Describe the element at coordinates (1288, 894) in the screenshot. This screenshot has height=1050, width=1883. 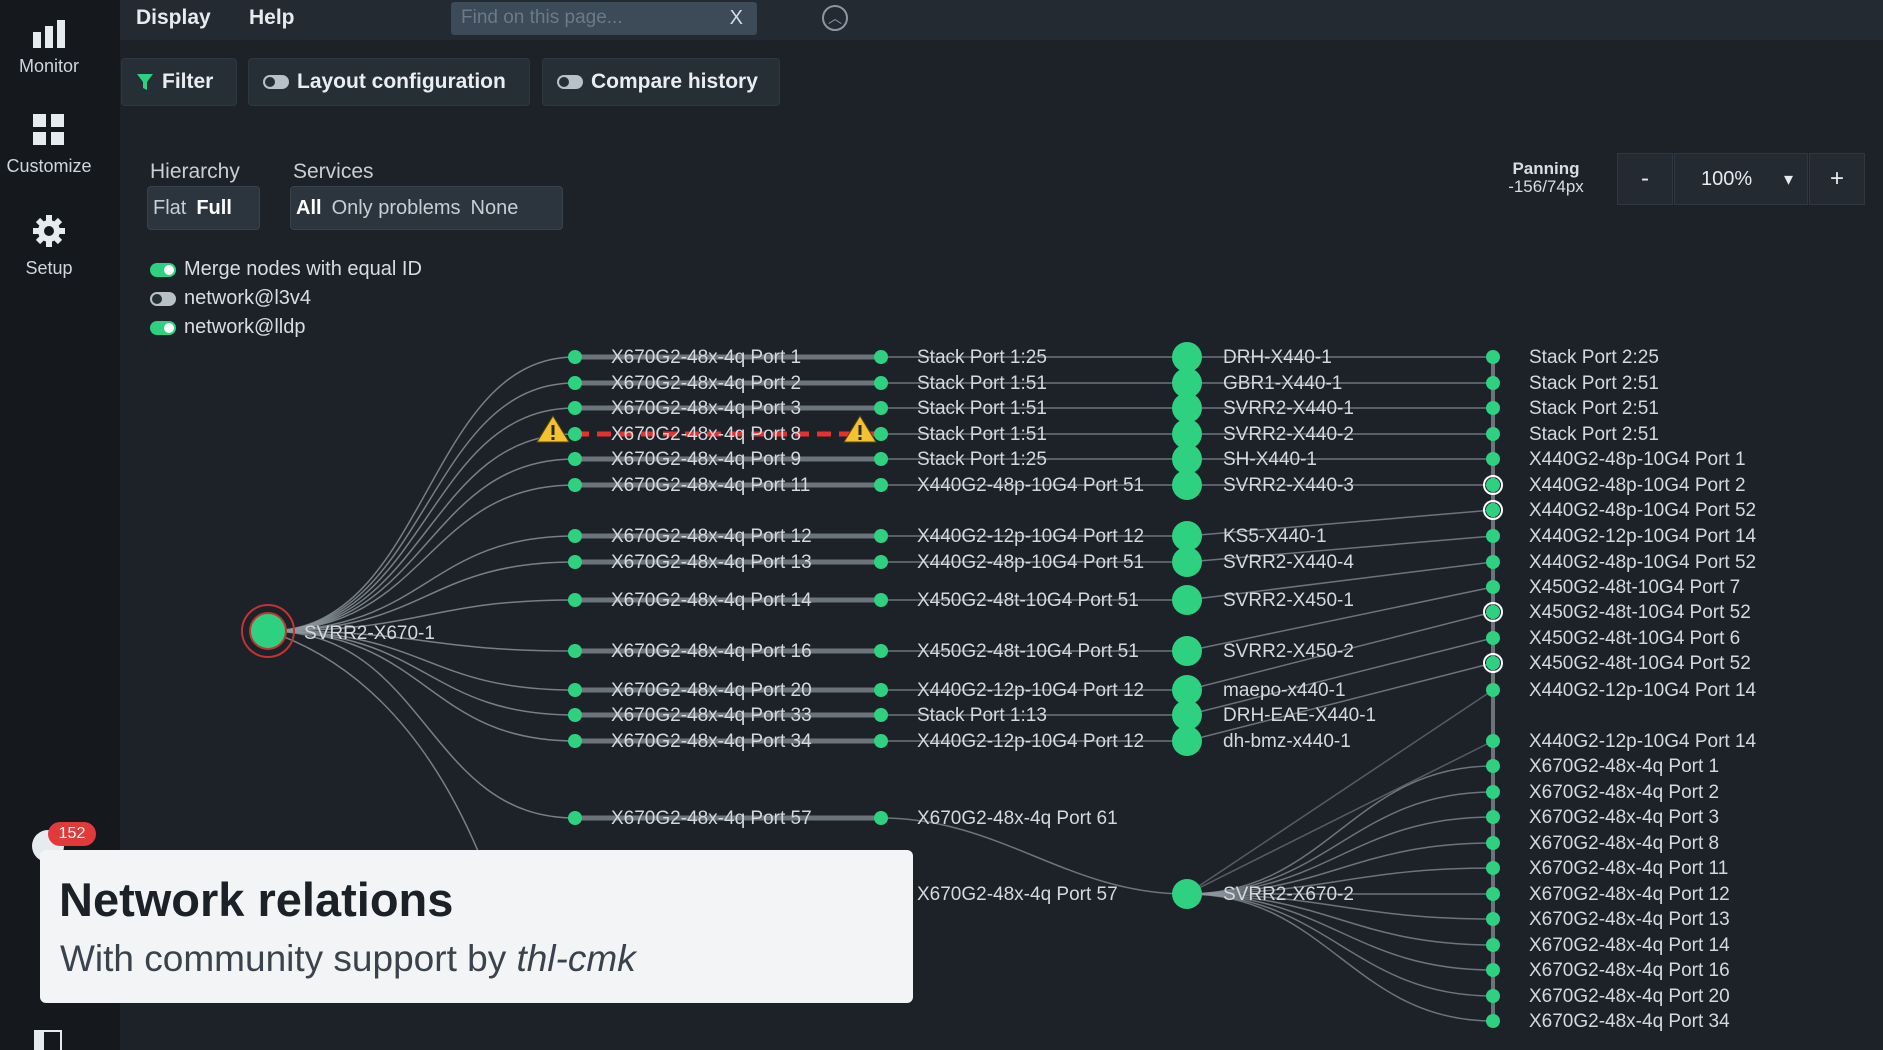
I see `host-label: SVRR2-X670-2` at that location.